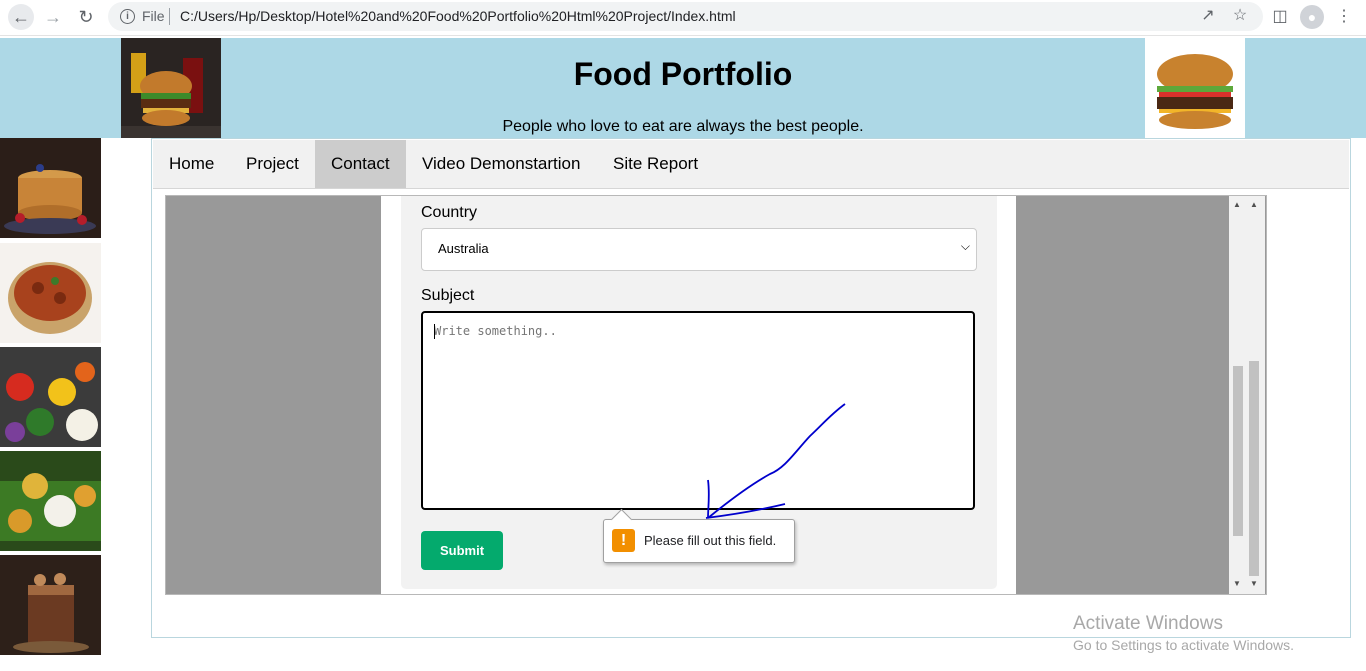 This screenshot has width=1366, height=671. What do you see at coordinates (50, 501) in the screenshot?
I see `idli-image` at bounding box center [50, 501].